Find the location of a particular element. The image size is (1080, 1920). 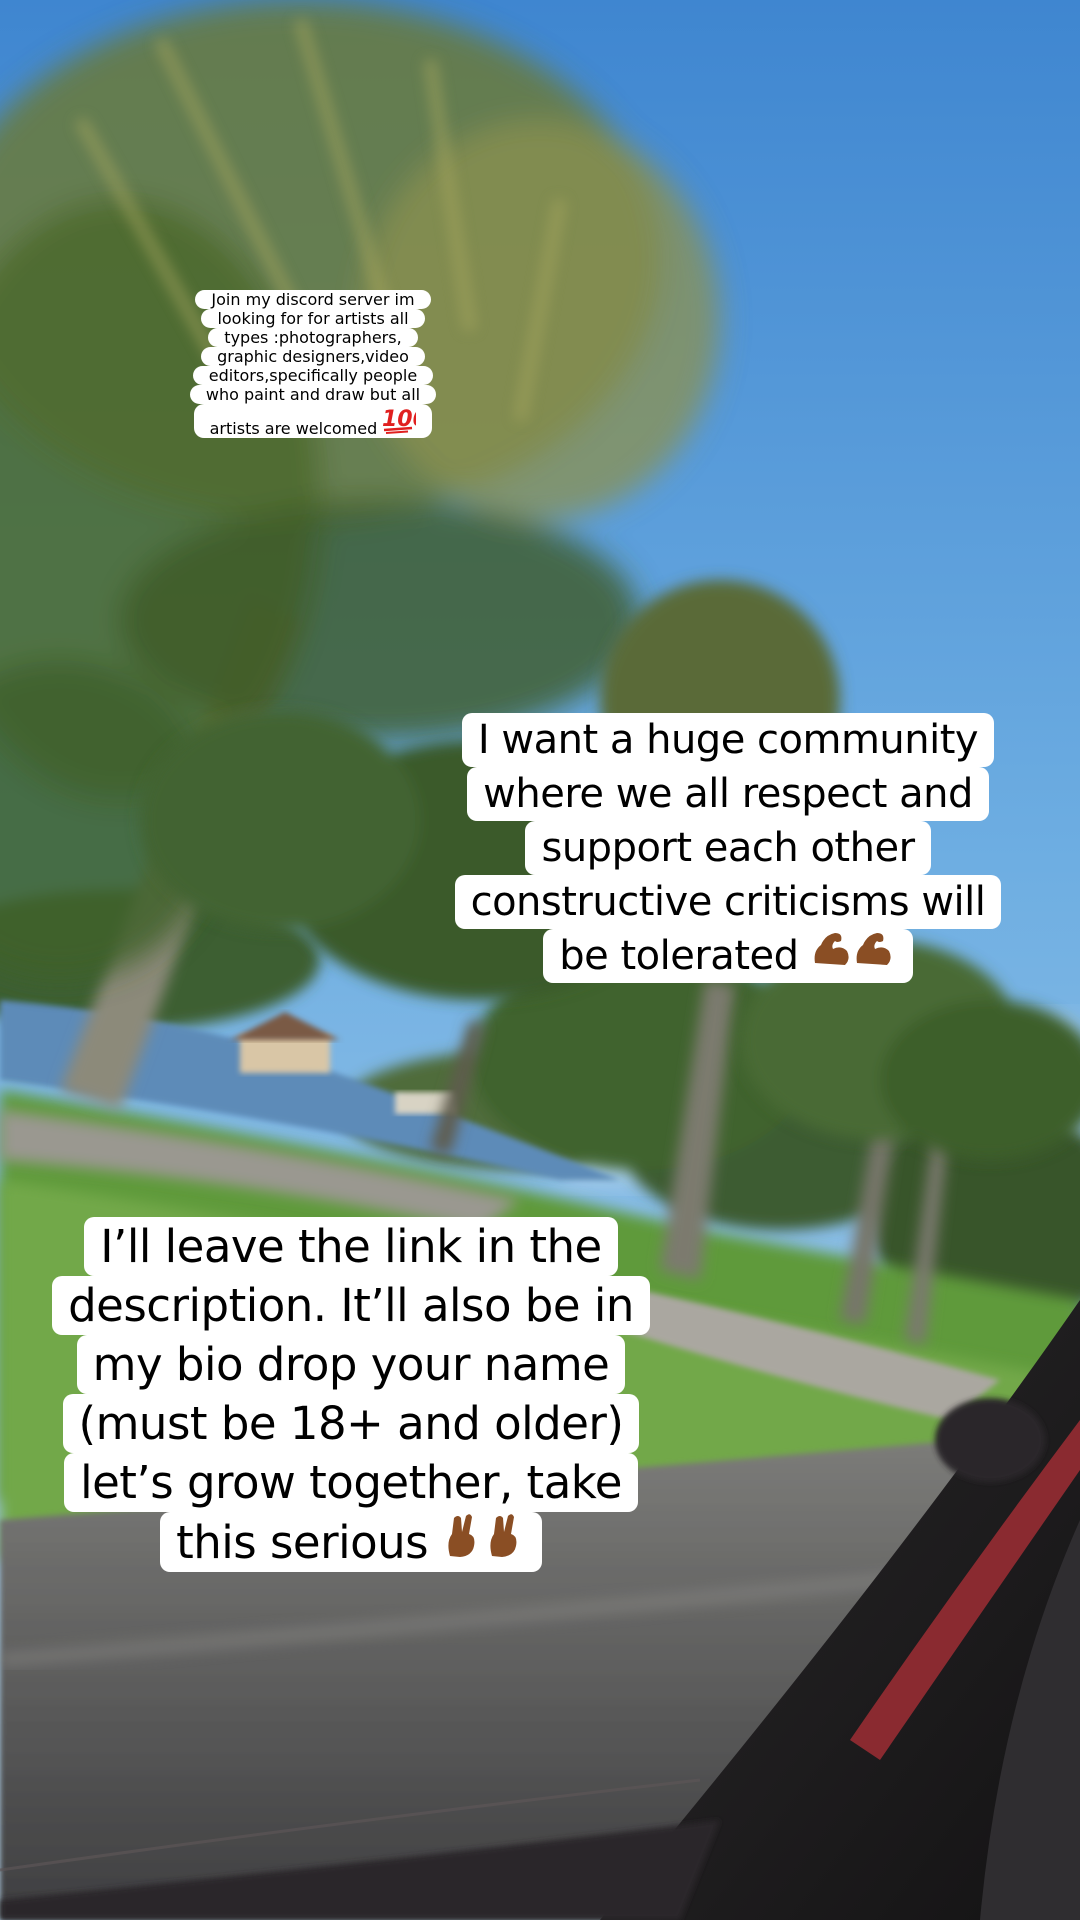

caption-text: (must be 18+ and older) is located at coordinates (351, 1423).